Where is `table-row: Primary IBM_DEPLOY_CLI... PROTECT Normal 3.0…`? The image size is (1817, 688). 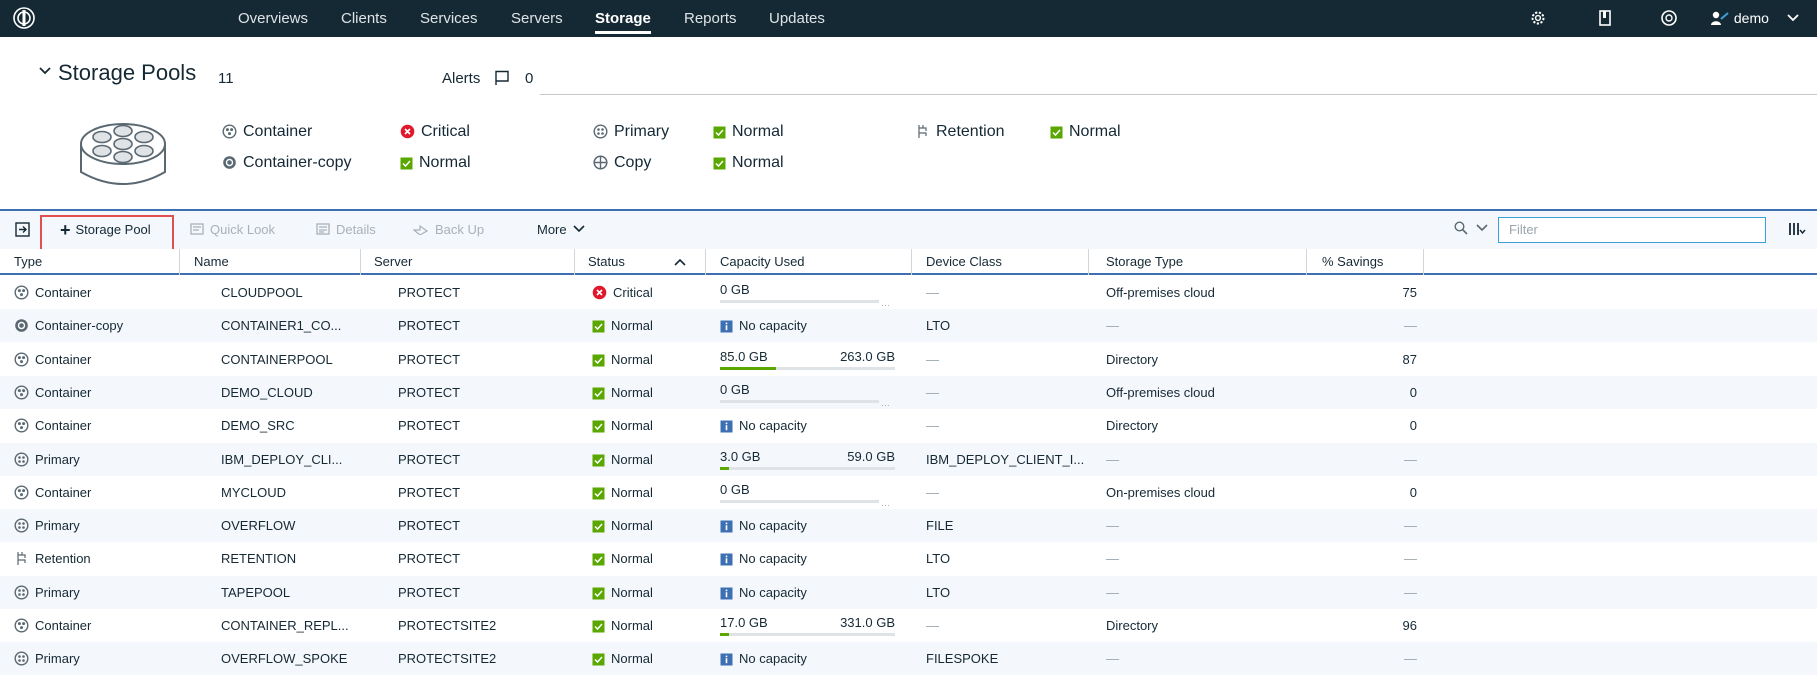
table-row: Primary IBM_DEPLOY_CLI... PROTECT Normal 3.0… is located at coordinates (908, 459).